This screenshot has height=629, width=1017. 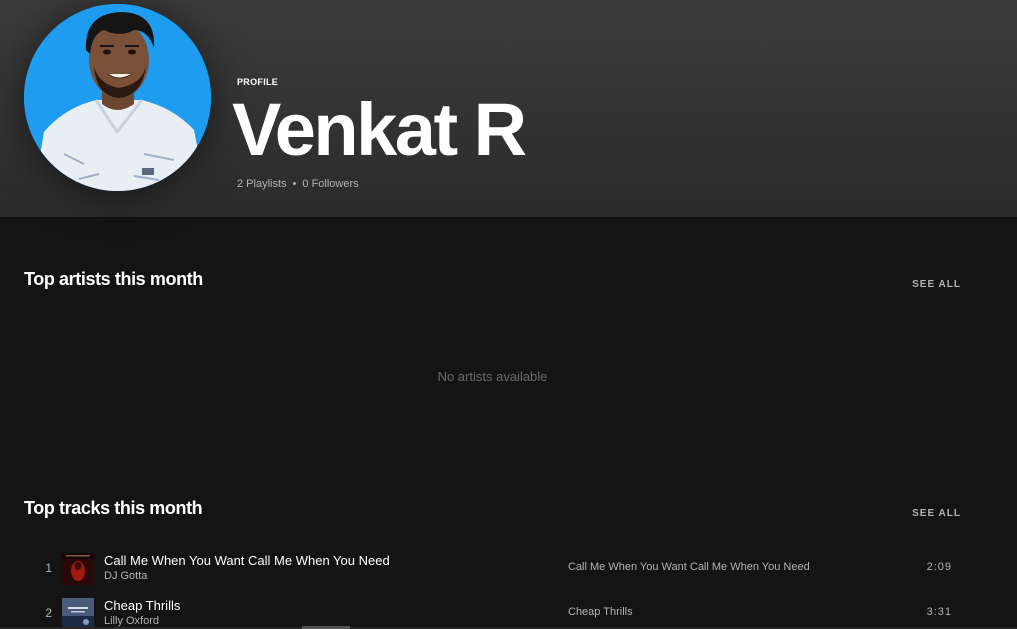 What do you see at coordinates (939, 567) in the screenshot?
I see `track-duration: 2:09` at bounding box center [939, 567].